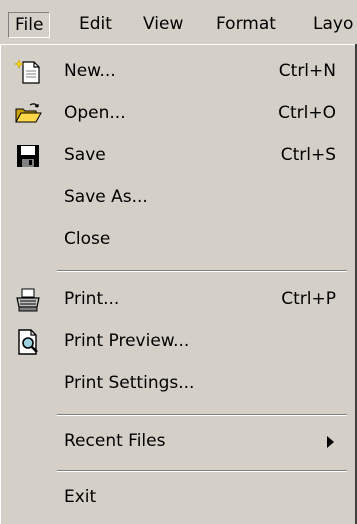 The width and height of the screenshot is (357, 524). Describe the element at coordinates (175, 240) in the screenshot. I see `menu-item-close: Close` at that location.